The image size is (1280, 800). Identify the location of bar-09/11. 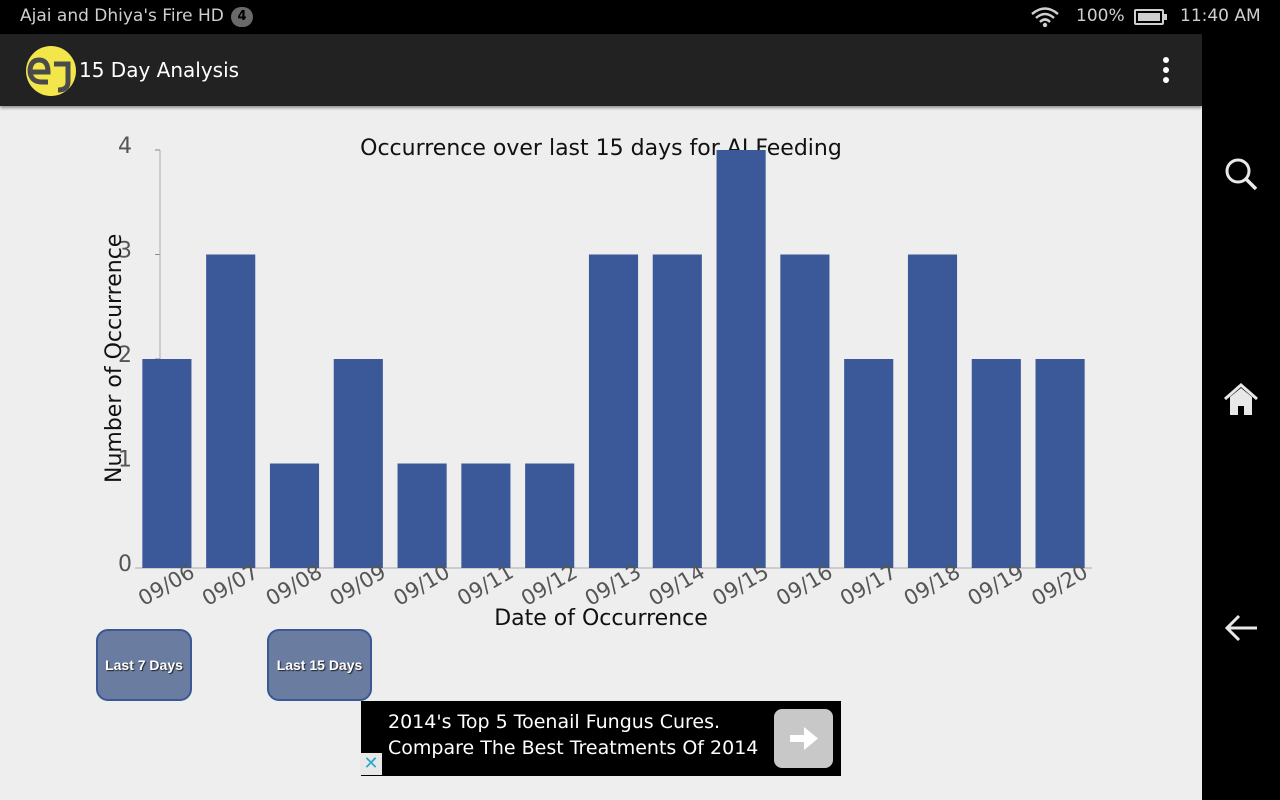
(486, 515).